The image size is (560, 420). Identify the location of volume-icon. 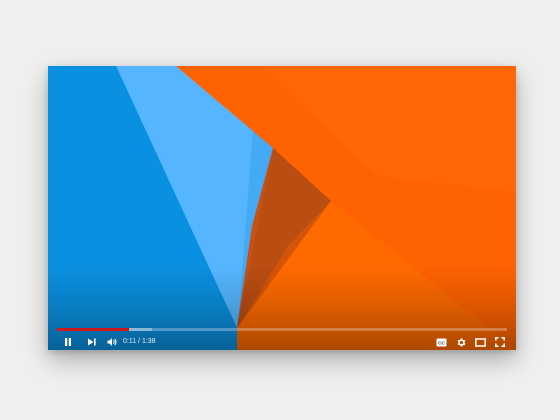
(111, 342).